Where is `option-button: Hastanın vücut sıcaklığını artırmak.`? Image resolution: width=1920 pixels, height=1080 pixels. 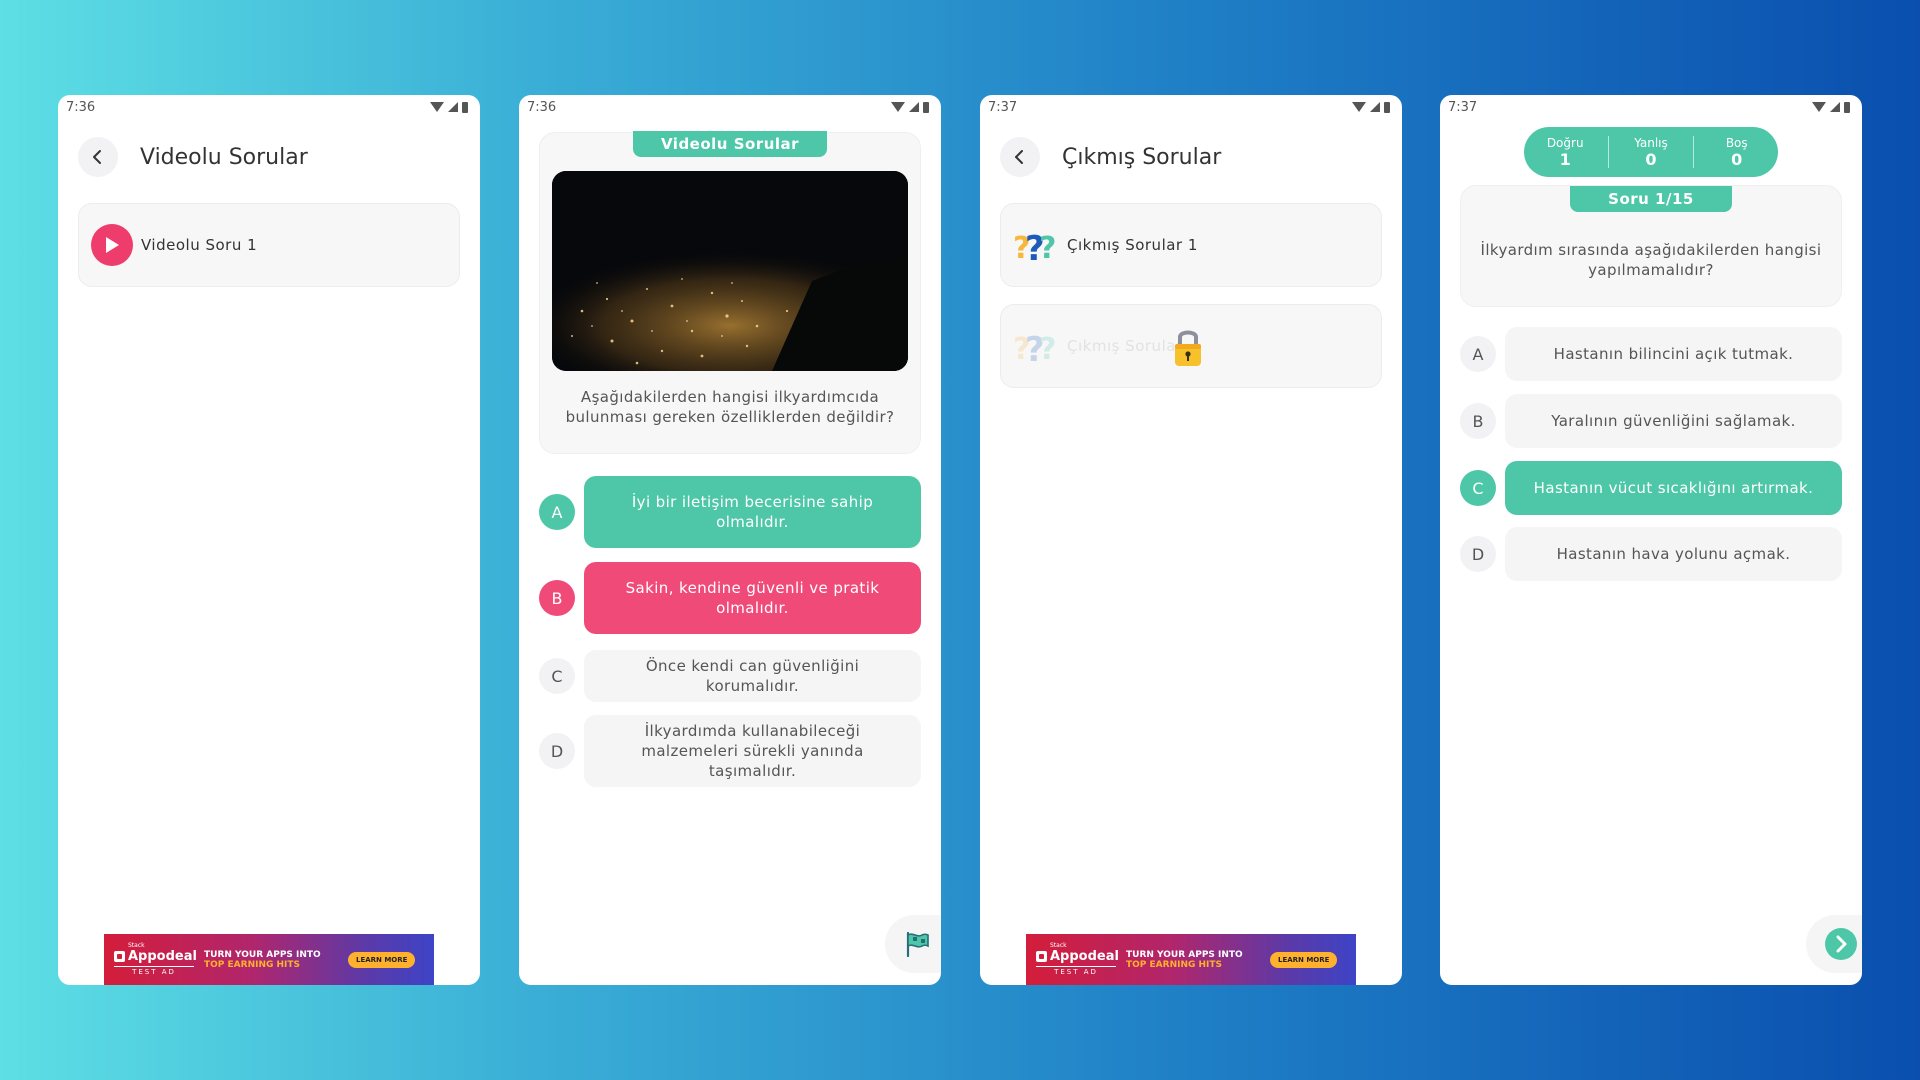
option-button: Hastanın vücut sıcaklığını artırmak. is located at coordinates (1673, 488).